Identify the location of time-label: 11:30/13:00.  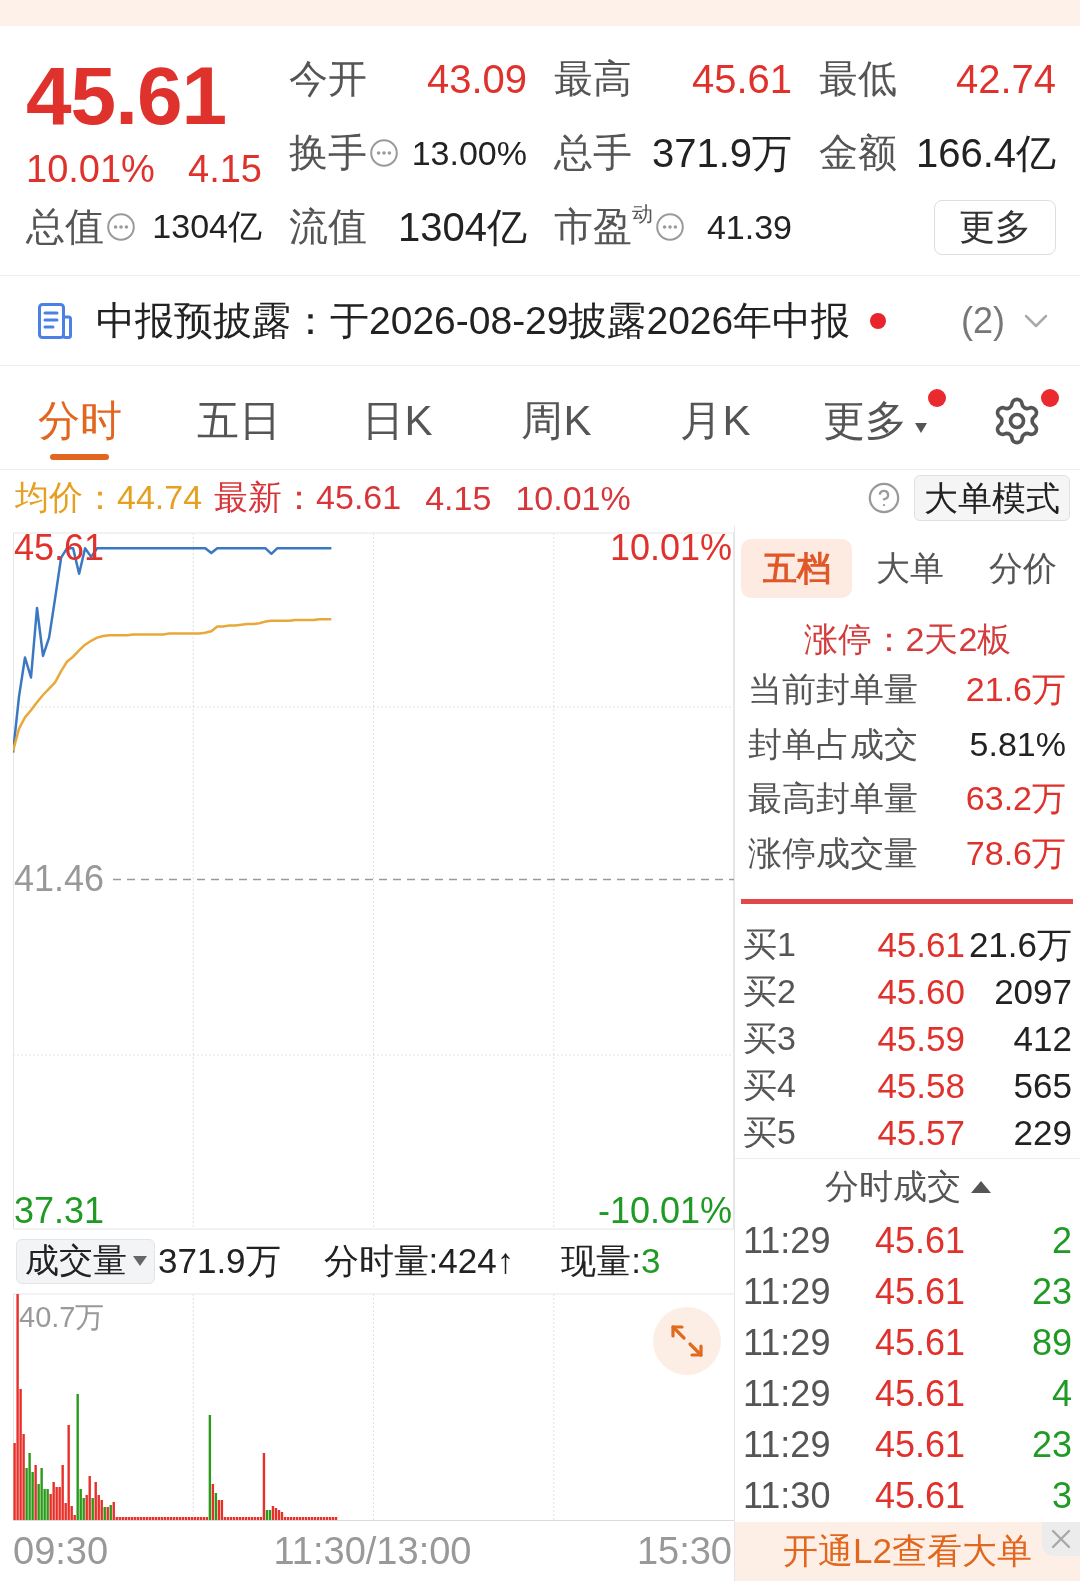
(372, 1551).